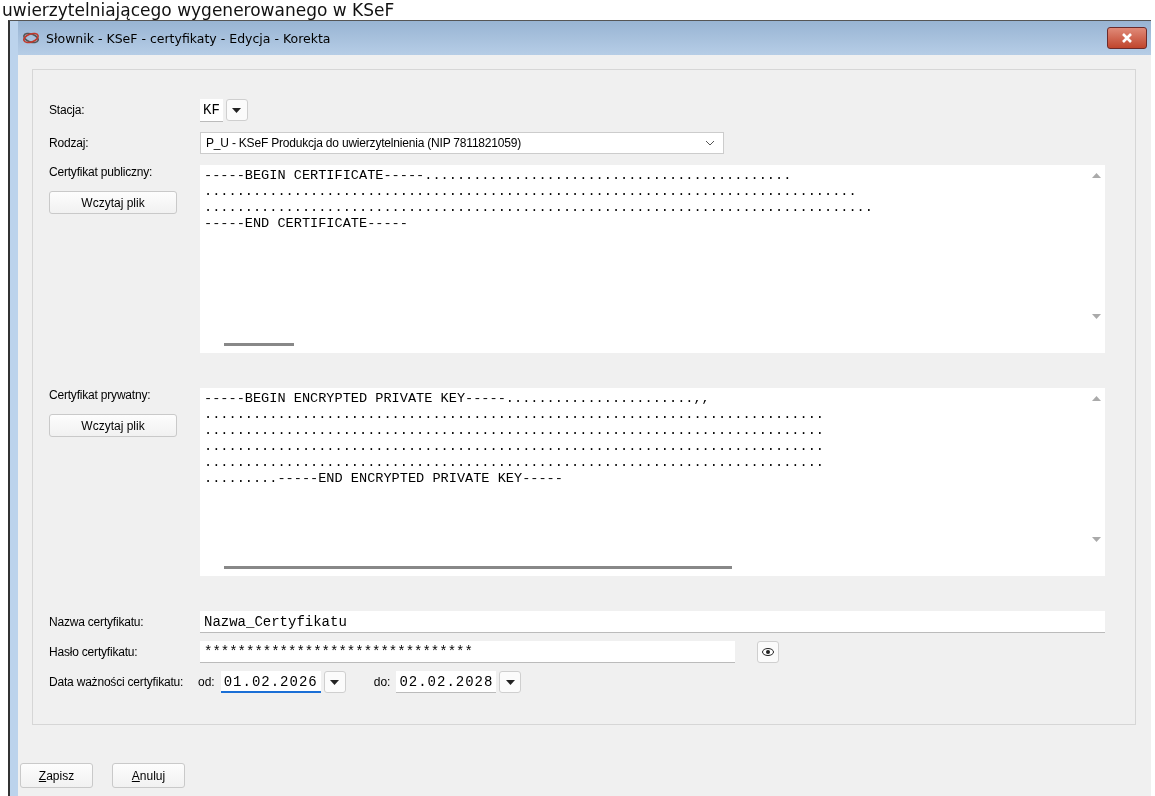  I want to click on show-password-button, so click(768, 652).